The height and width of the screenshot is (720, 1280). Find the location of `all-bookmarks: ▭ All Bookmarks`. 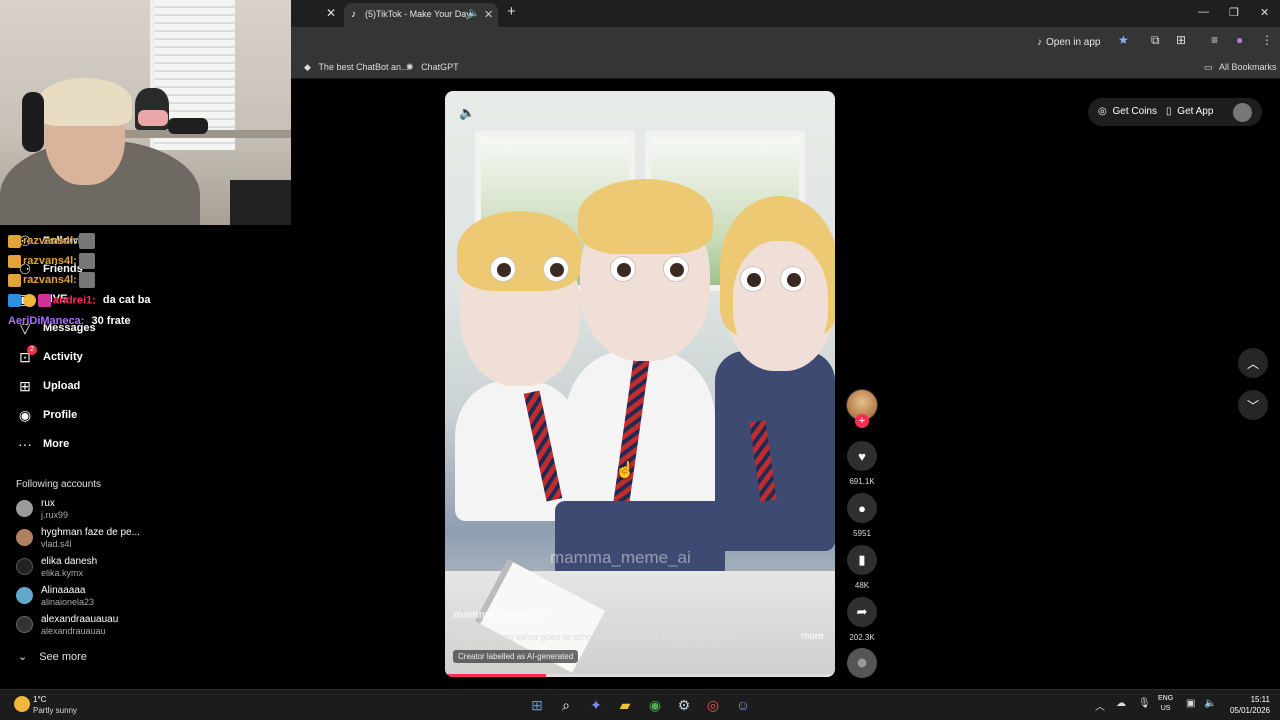

all-bookmarks: ▭ All Bookmarks is located at coordinates (1240, 67).